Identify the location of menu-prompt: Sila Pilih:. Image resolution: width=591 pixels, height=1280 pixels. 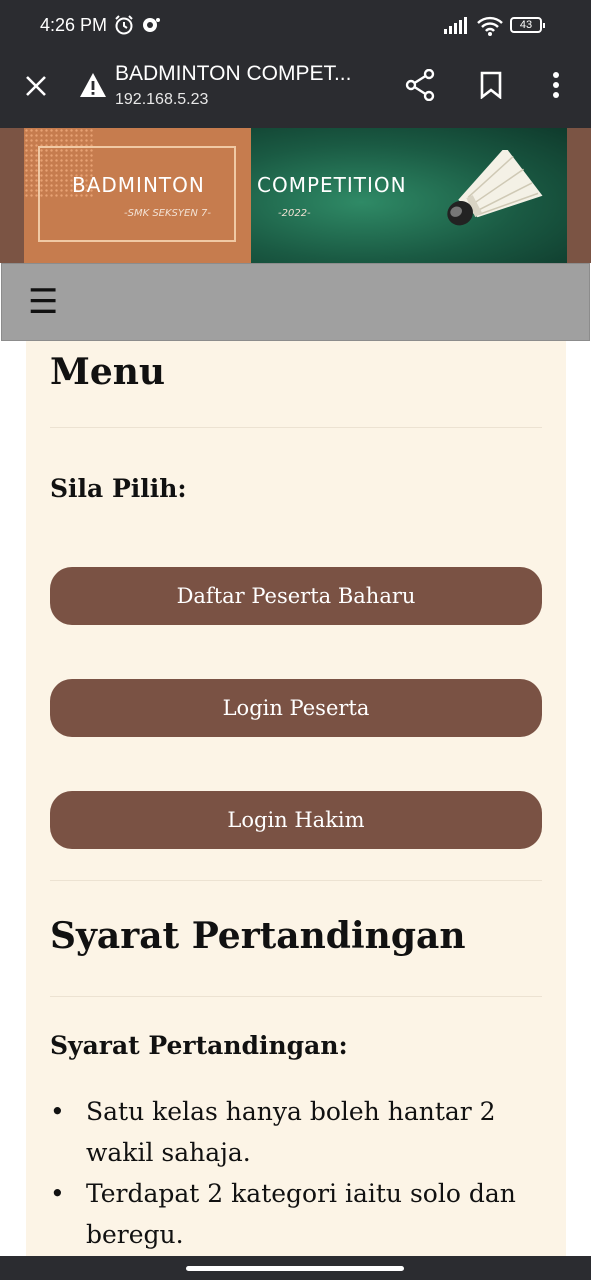
(118, 488).